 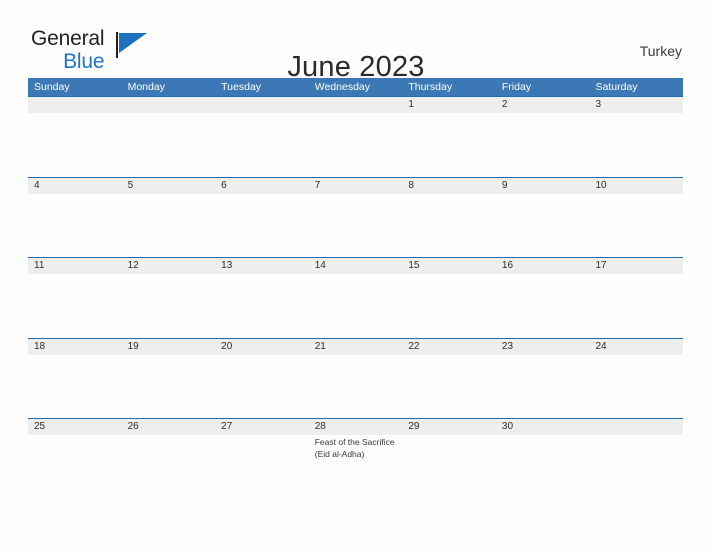 I want to click on weekday-header-wednesday: Wednesday, so click(x=342, y=87).